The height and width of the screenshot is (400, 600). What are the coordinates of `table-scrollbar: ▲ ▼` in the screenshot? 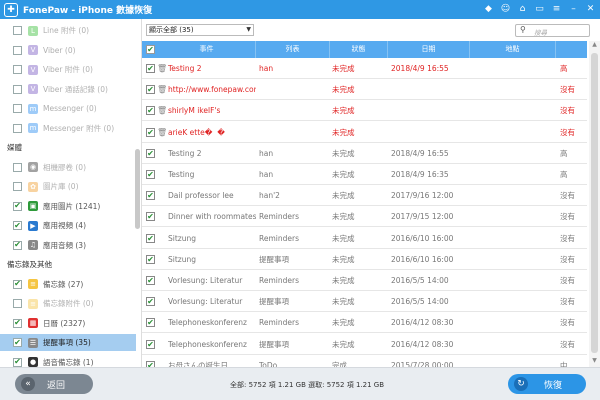 It's located at (594, 204).